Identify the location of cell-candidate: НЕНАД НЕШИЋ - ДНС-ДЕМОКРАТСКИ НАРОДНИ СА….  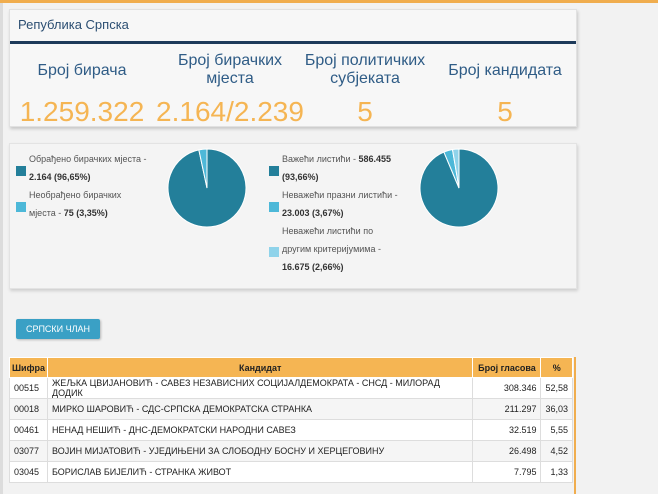
(260, 430).